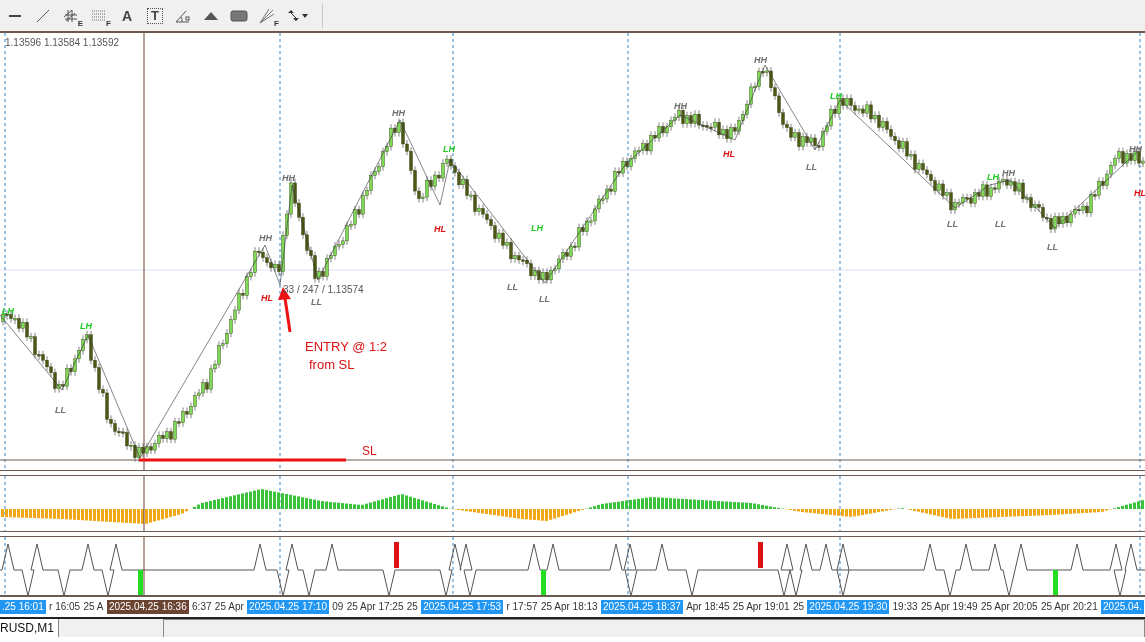 The height and width of the screenshot is (642, 1145). What do you see at coordinates (127, 15) in the screenshot?
I see `text-tool-button: A` at bounding box center [127, 15].